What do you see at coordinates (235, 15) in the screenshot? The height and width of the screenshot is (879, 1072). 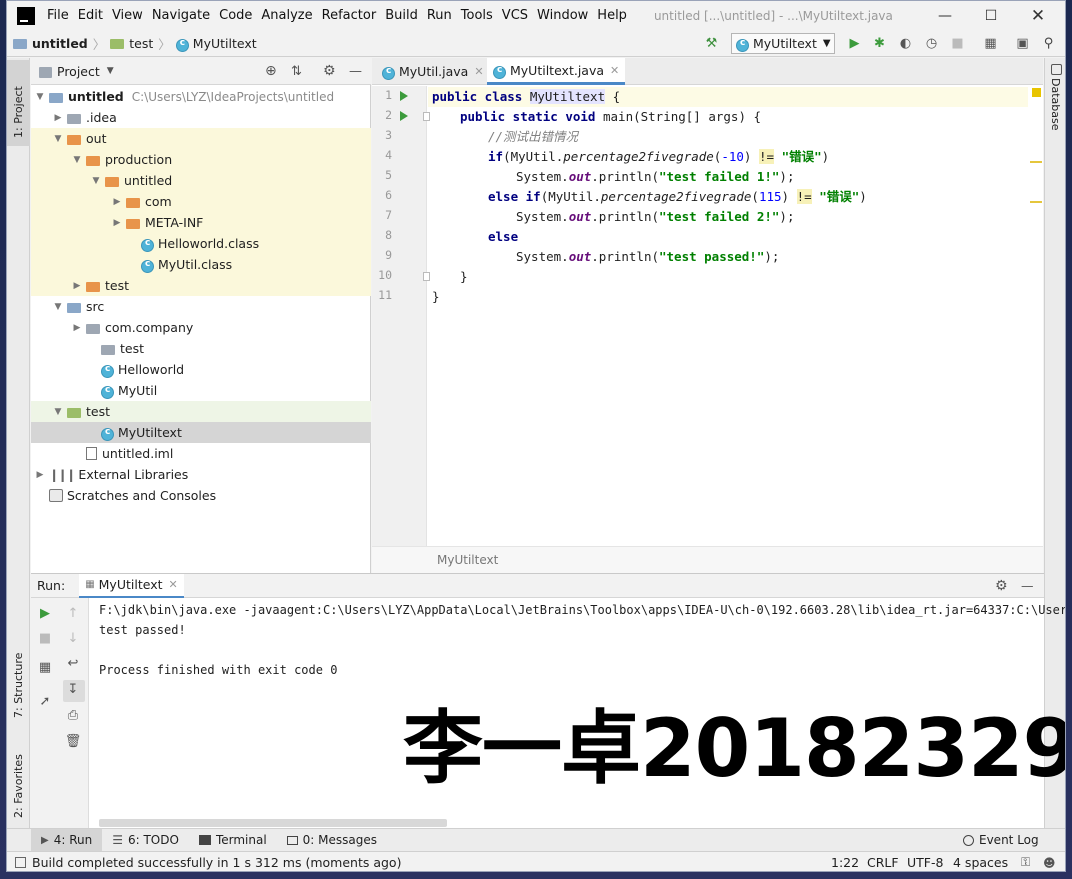 I see `menu-code: Code` at bounding box center [235, 15].